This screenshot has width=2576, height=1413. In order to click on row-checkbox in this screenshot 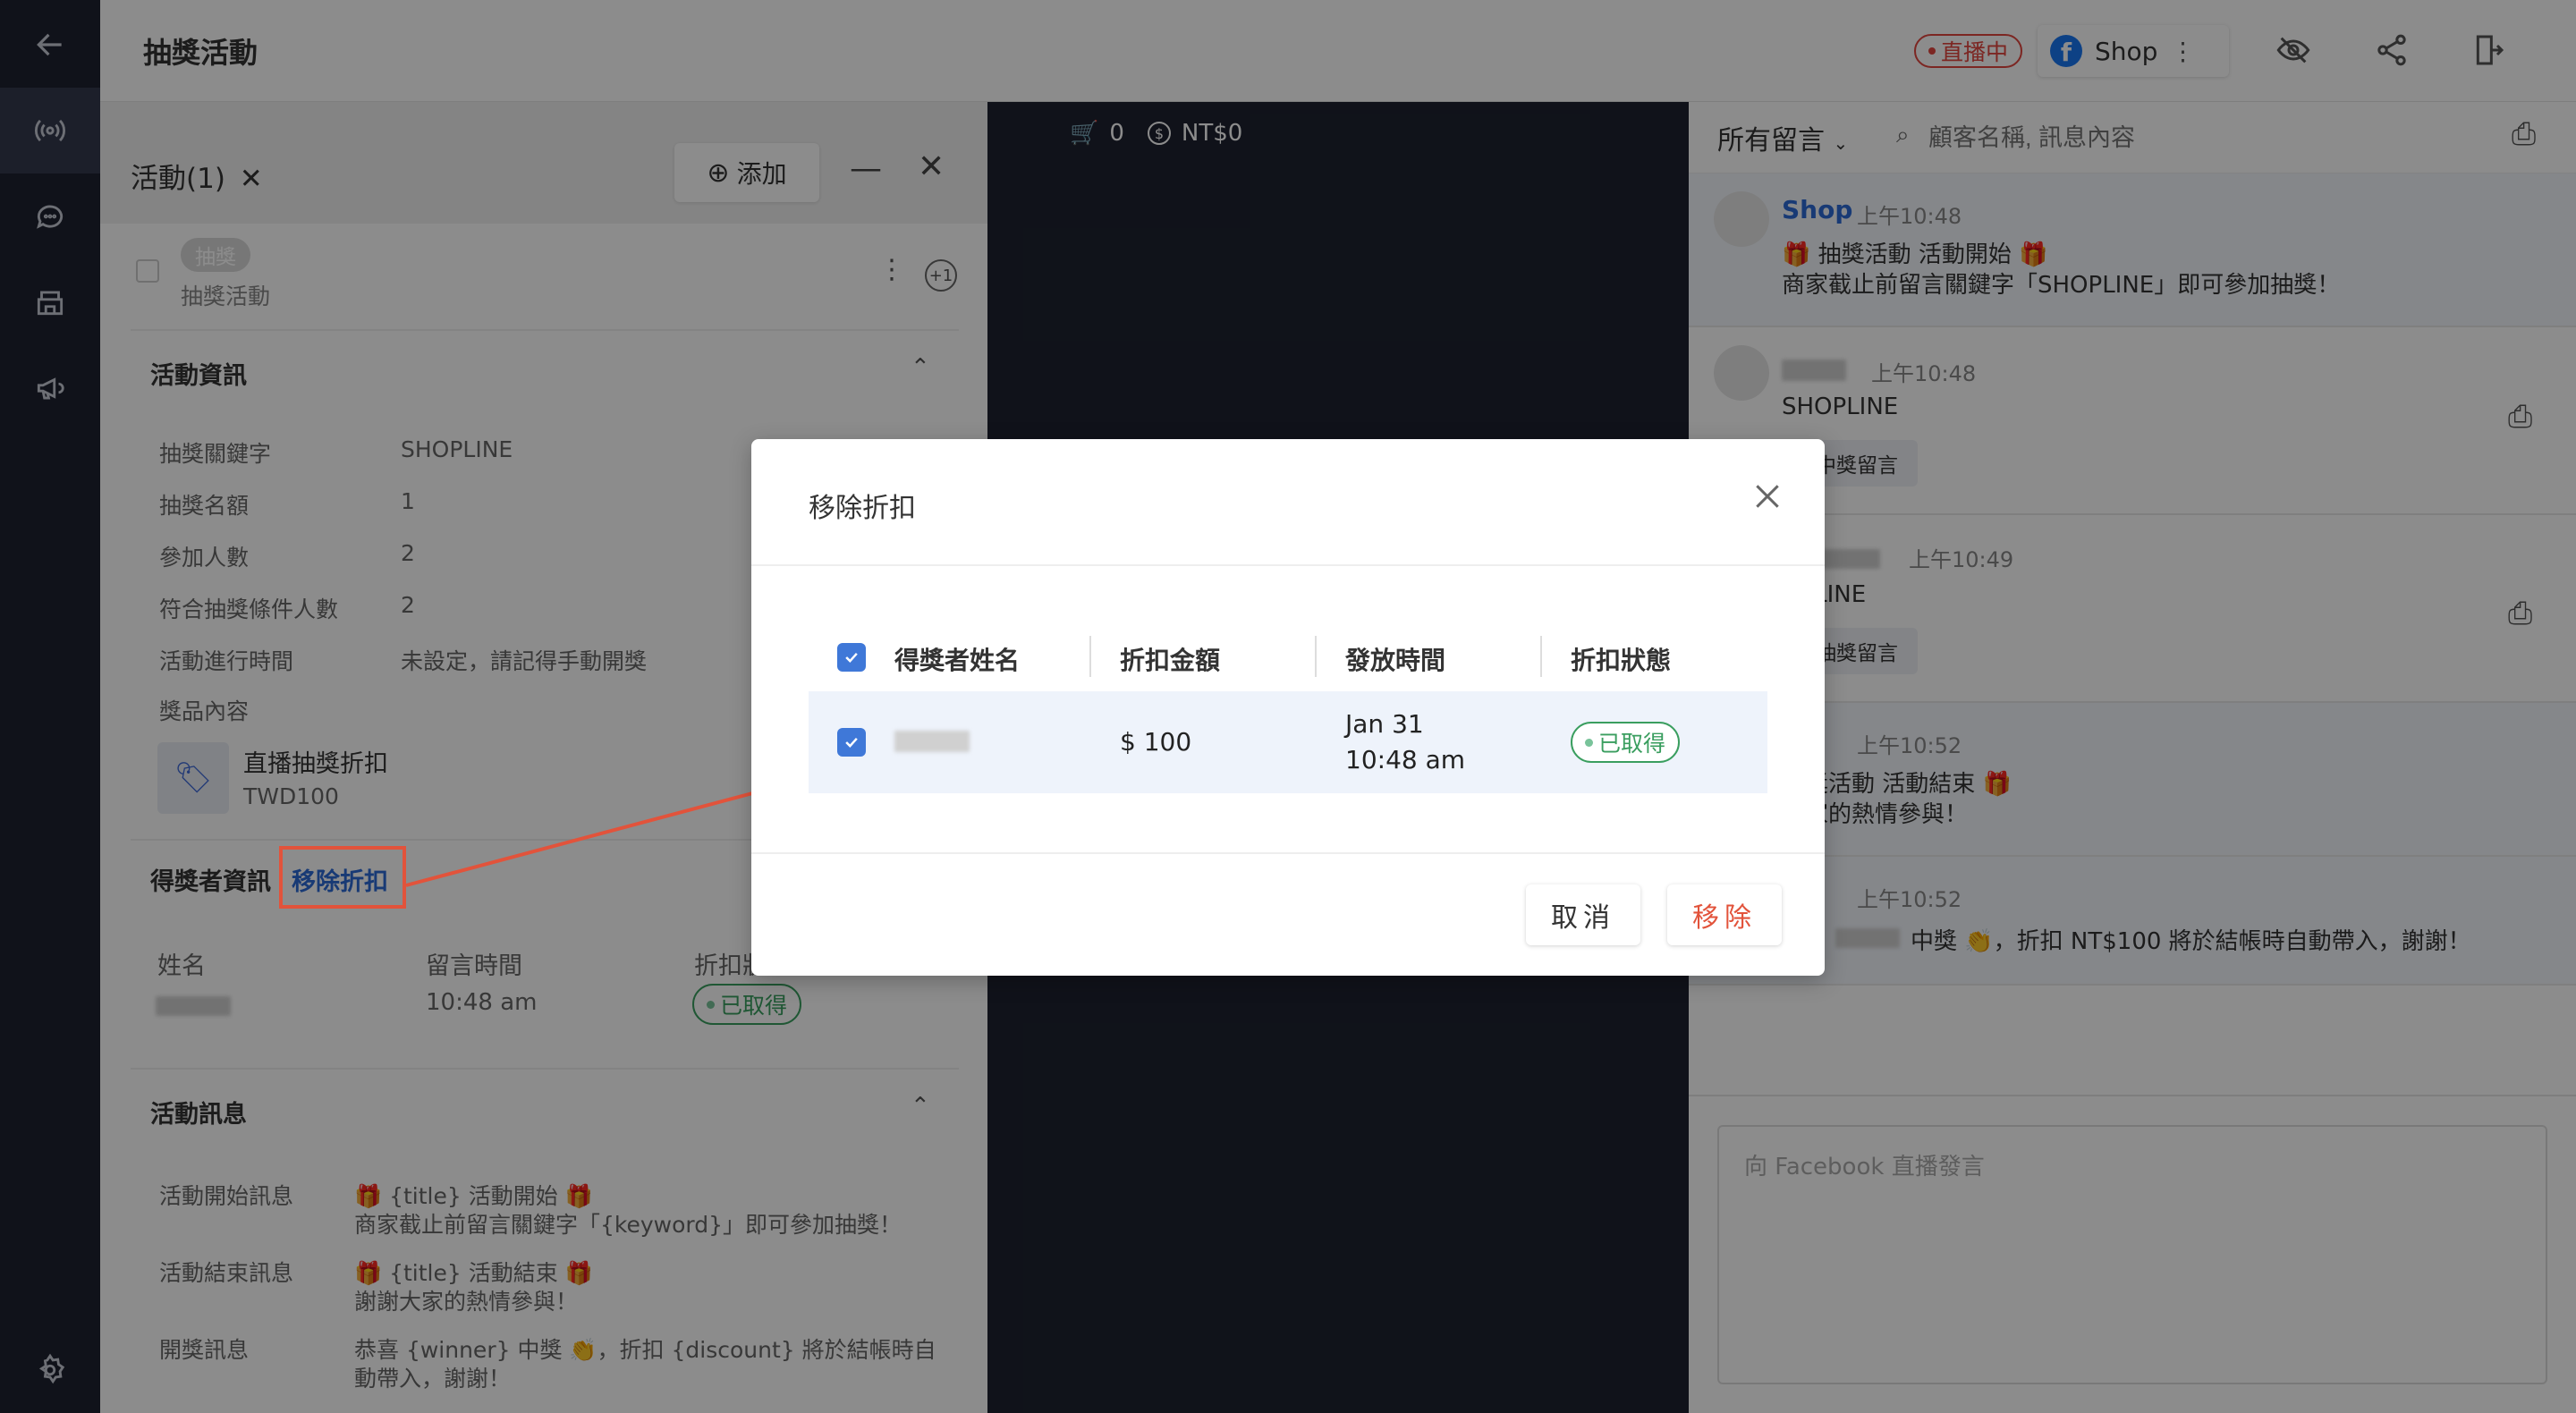, I will do `click(851, 742)`.